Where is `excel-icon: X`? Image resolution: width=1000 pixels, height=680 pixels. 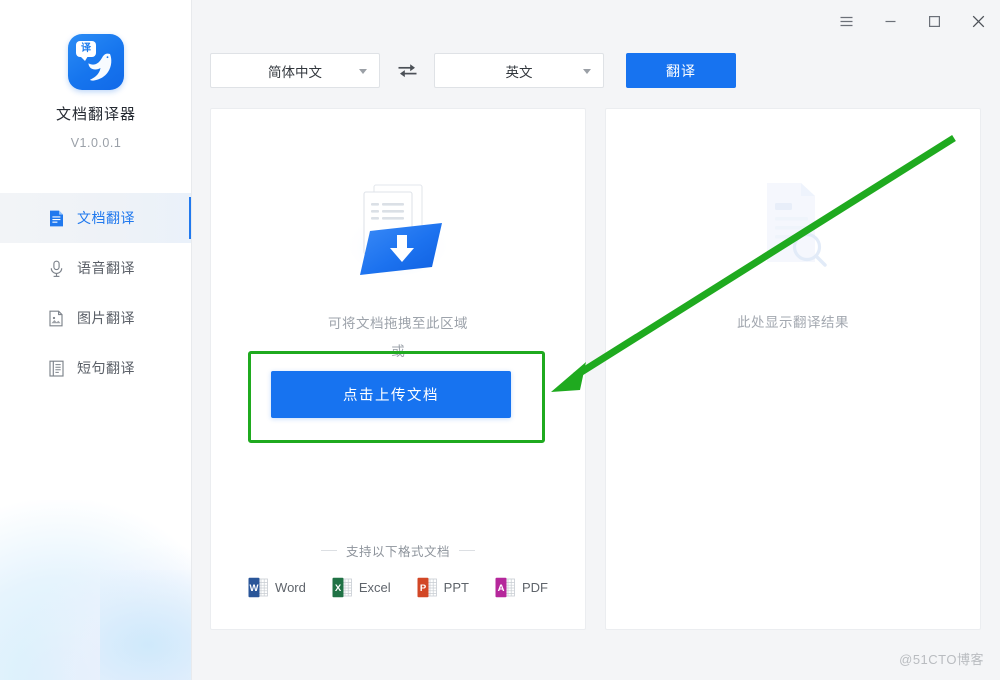 excel-icon: X is located at coordinates (342, 587).